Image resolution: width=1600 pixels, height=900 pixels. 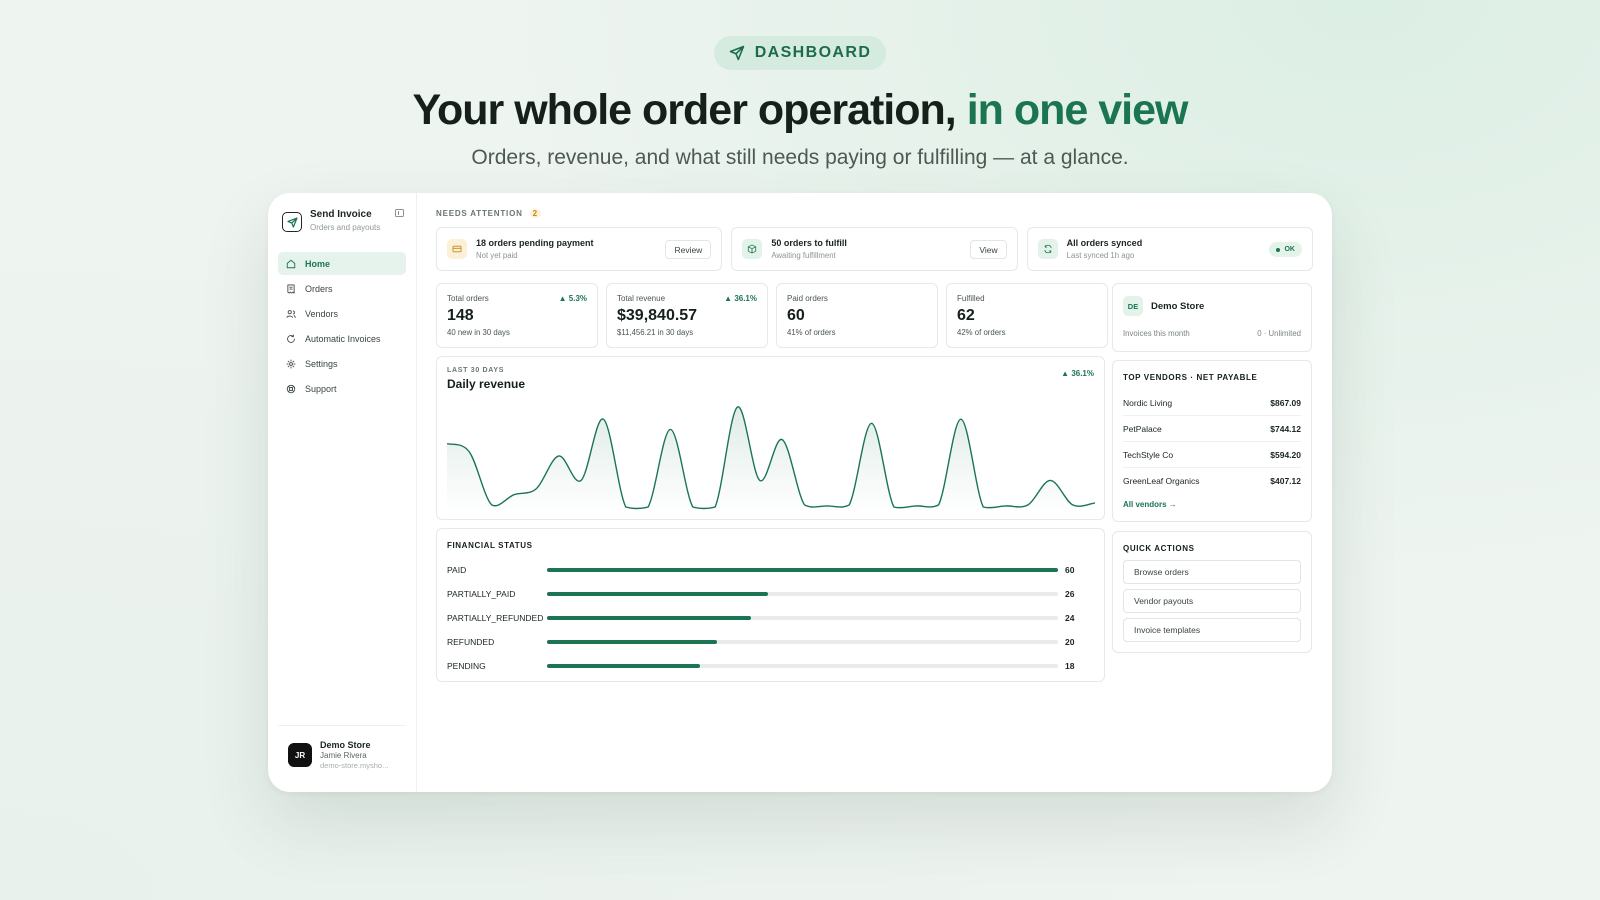 I want to click on browse-orders-button: Browse orders, so click(x=1212, y=572).